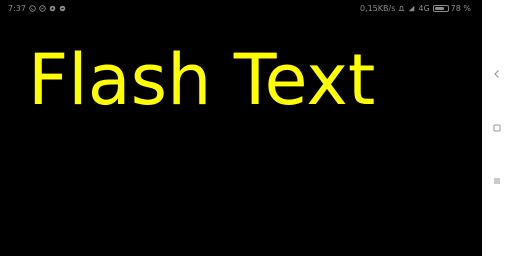 This screenshot has height=256, width=512. I want to click on sync-icon, so click(42, 8).